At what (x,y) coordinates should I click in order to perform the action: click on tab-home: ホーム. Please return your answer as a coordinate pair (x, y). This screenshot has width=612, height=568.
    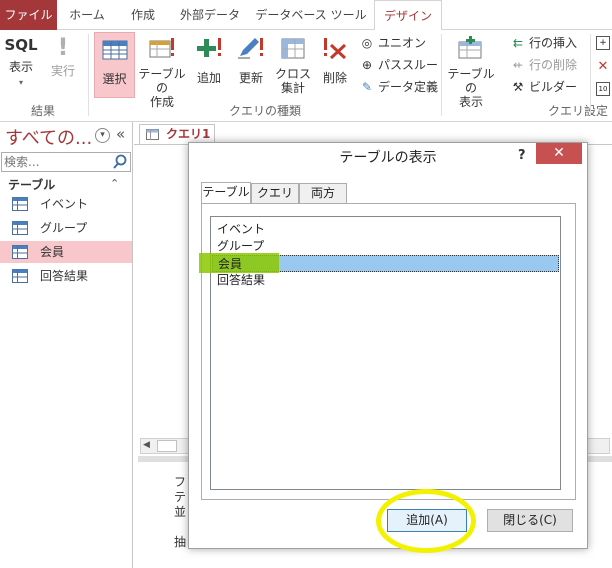
    Looking at the image, I should click on (87, 15).